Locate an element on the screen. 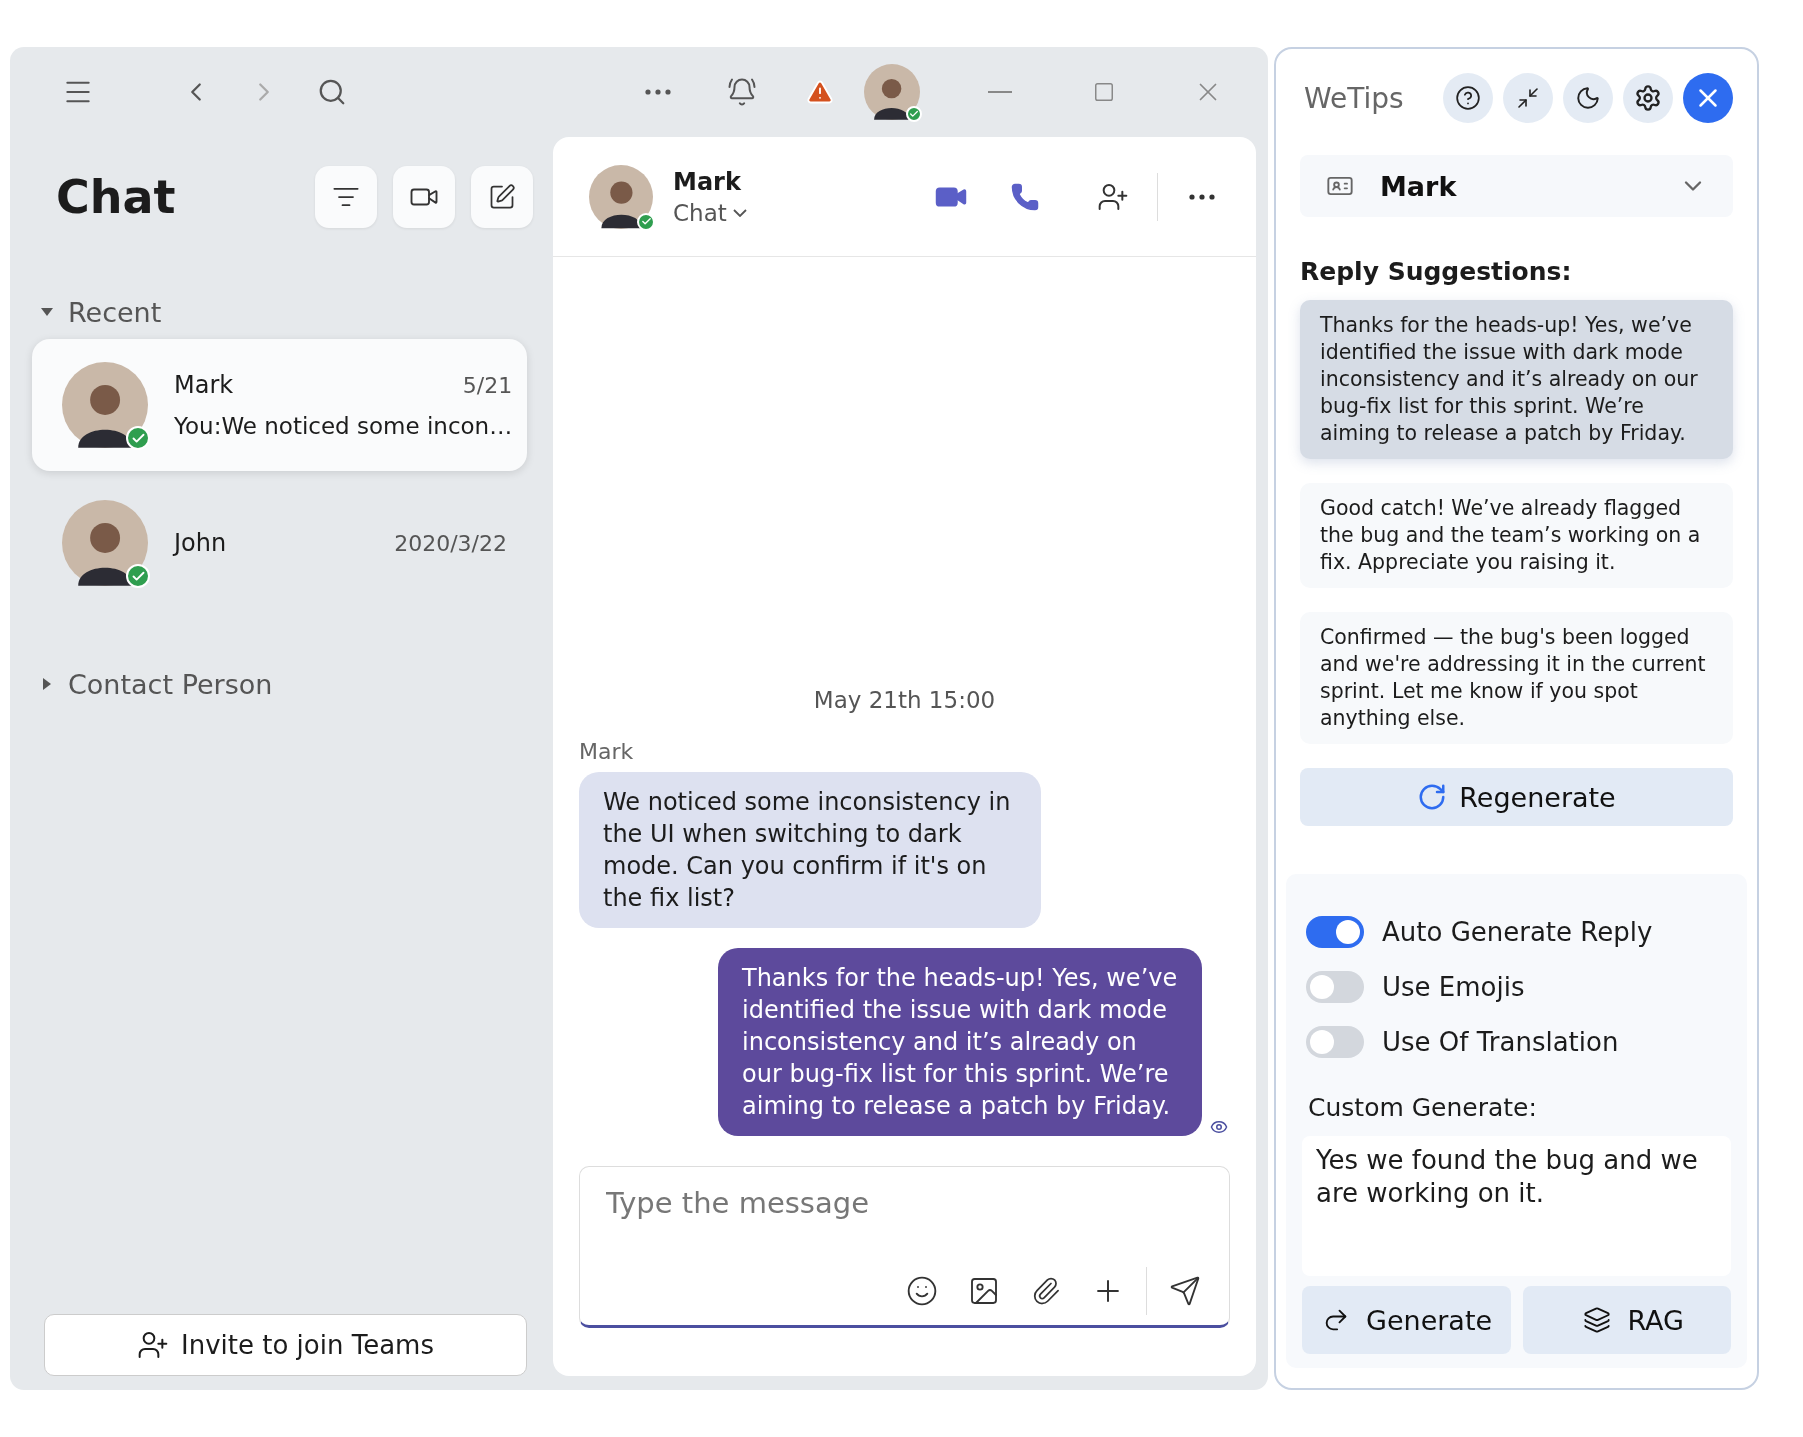 Image resolution: width=1803 pixels, height=1437 pixels. chat-list-item: John 2020/3/22 is located at coordinates (279, 543).